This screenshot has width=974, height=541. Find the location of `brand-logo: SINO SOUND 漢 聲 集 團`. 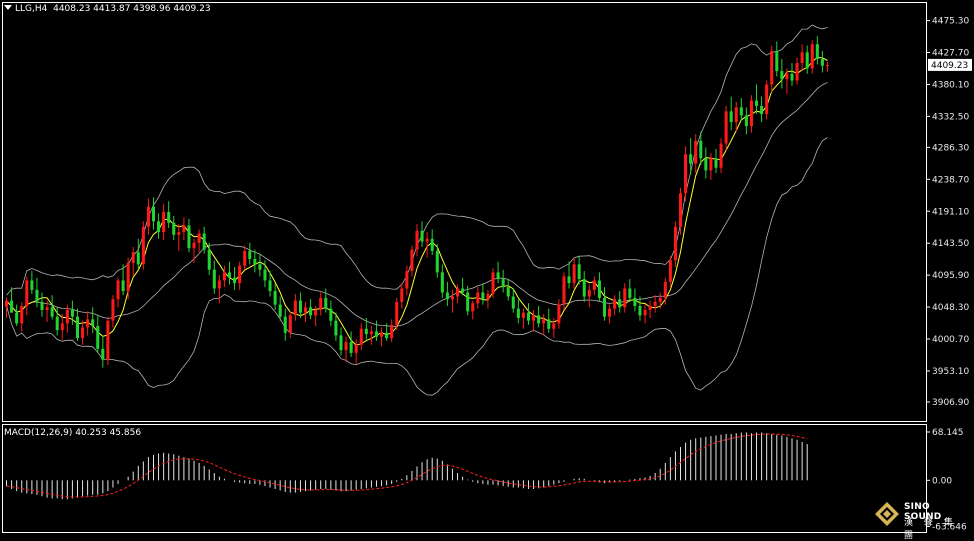

brand-logo: SINO SOUND 漢 聲 集 團 is located at coordinates (922, 519).